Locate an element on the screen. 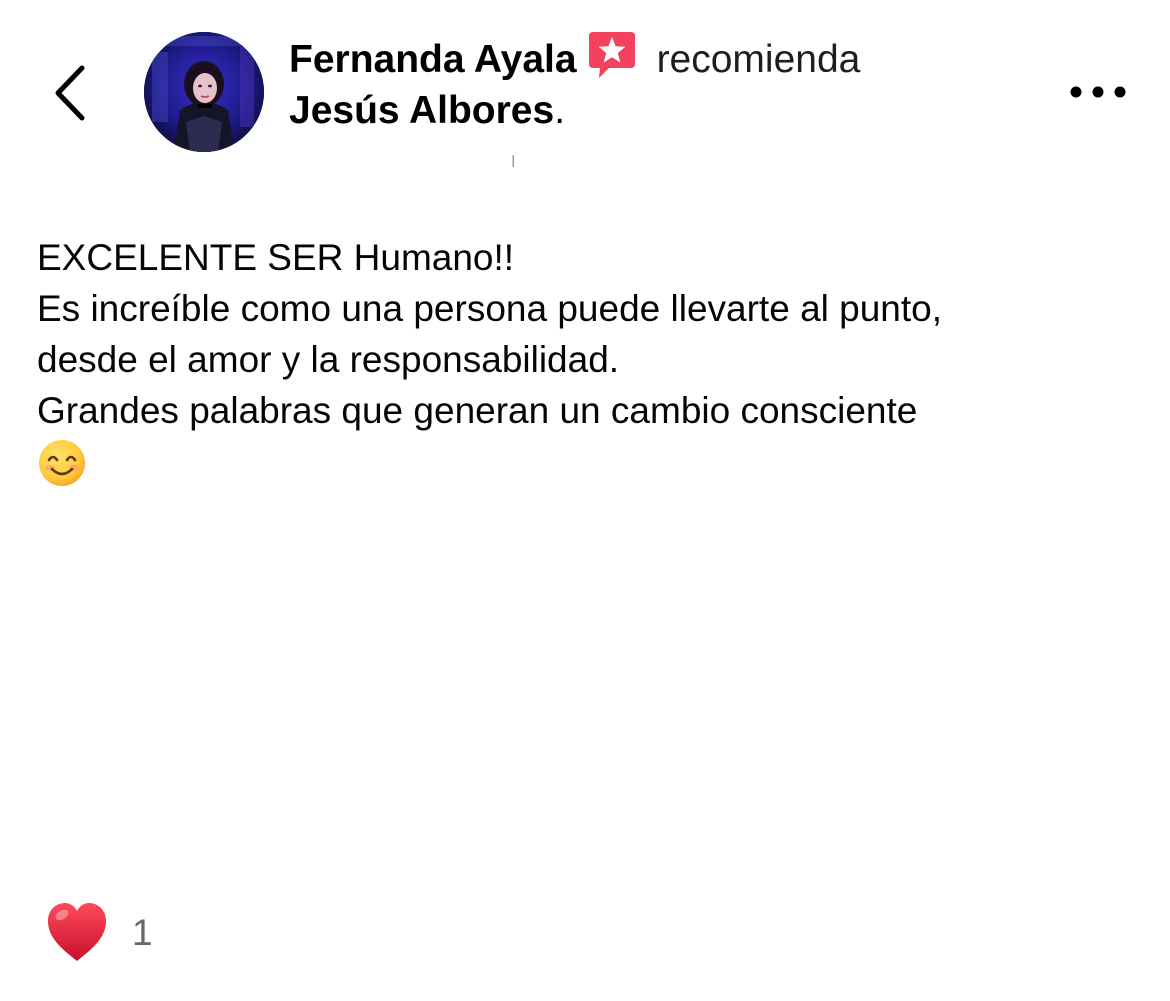 The height and width of the screenshot is (1001, 1170). reaction-count: 1 is located at coordinates (142, 933).